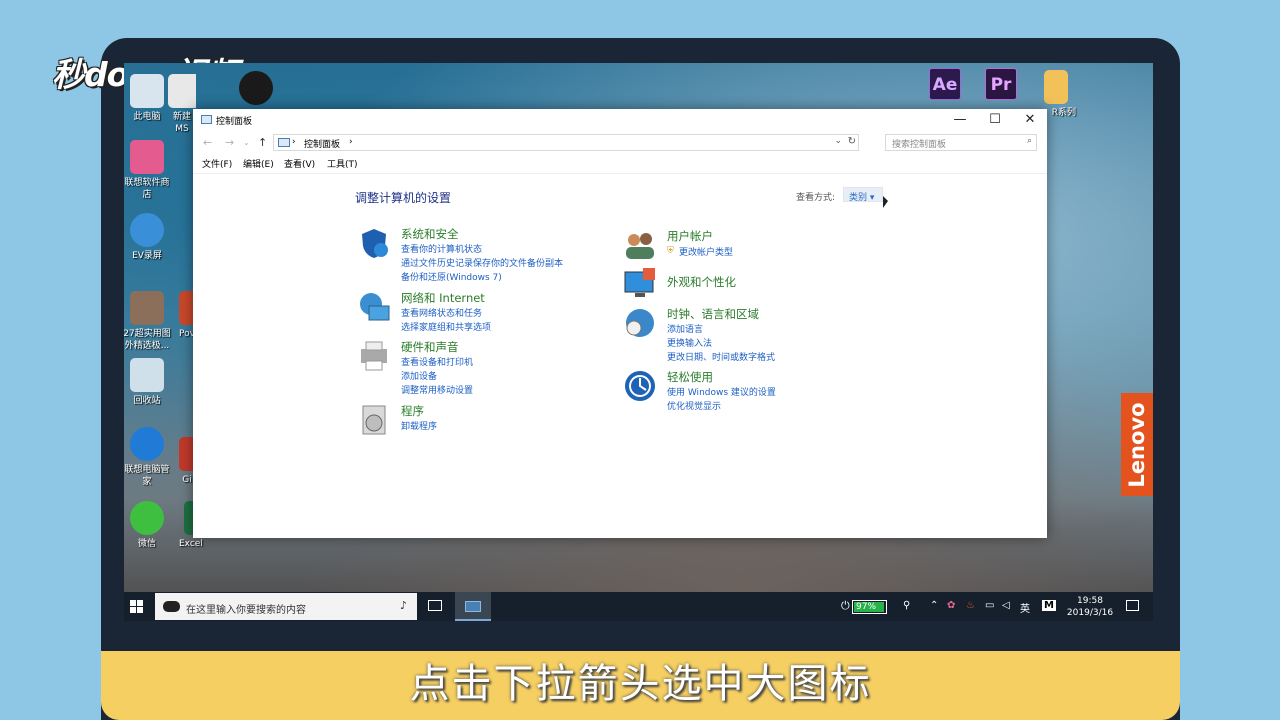  What do you see at coordinates (694, 405) in the screenshot?
I see `category-link: 优化视觉显示` at bounding box center [694, 405].